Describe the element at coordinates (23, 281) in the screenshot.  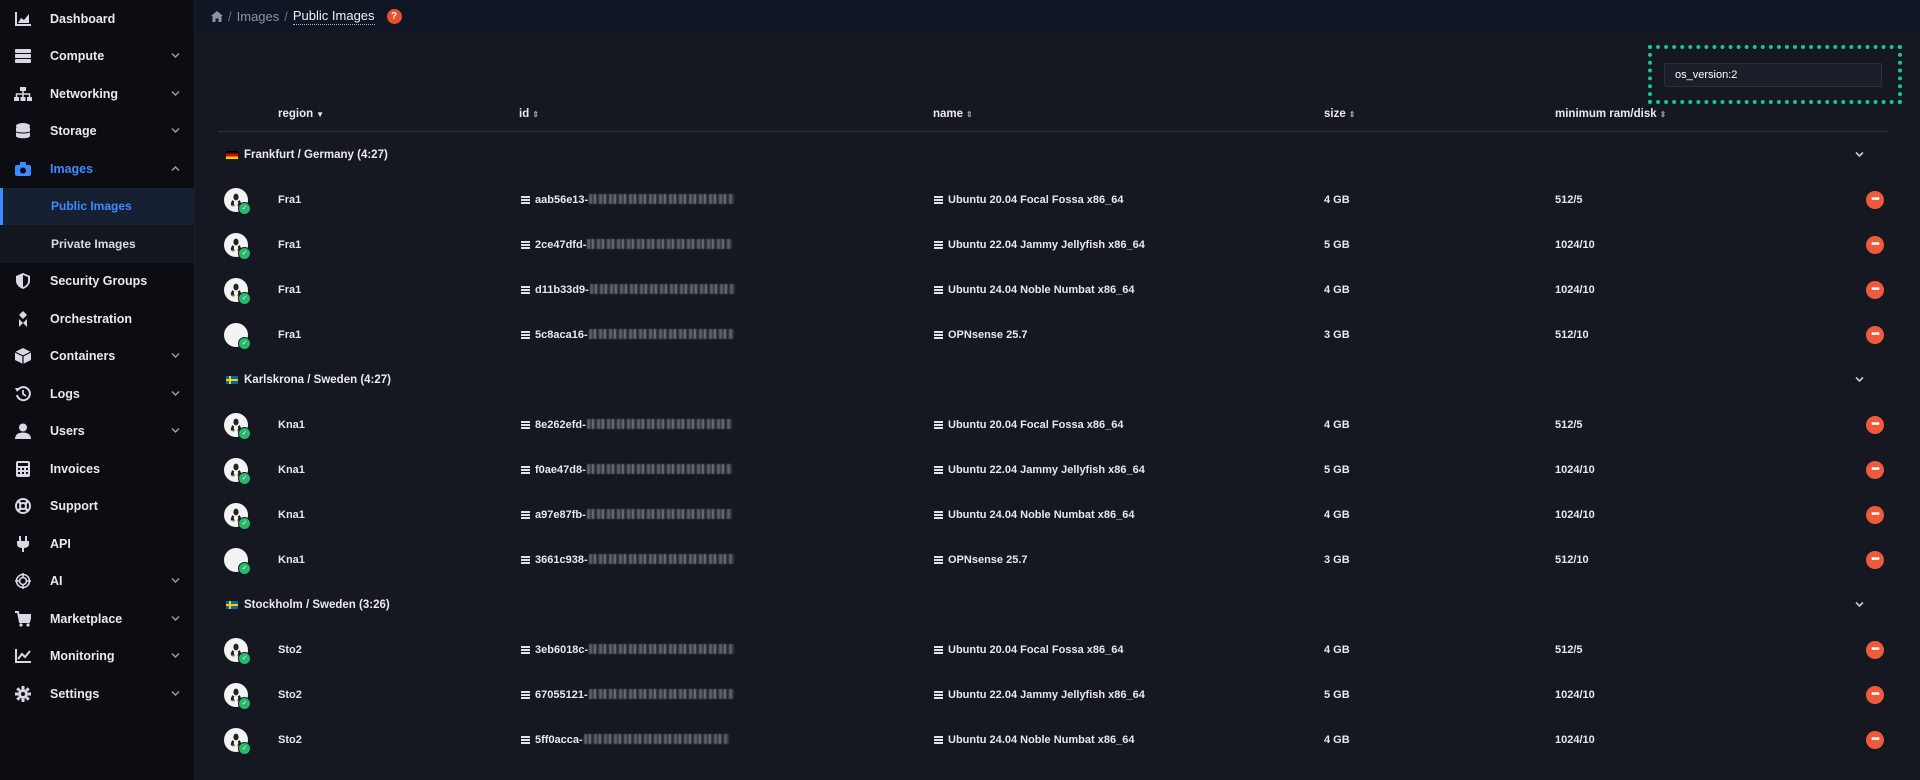
I see `shield-icon` at that location.